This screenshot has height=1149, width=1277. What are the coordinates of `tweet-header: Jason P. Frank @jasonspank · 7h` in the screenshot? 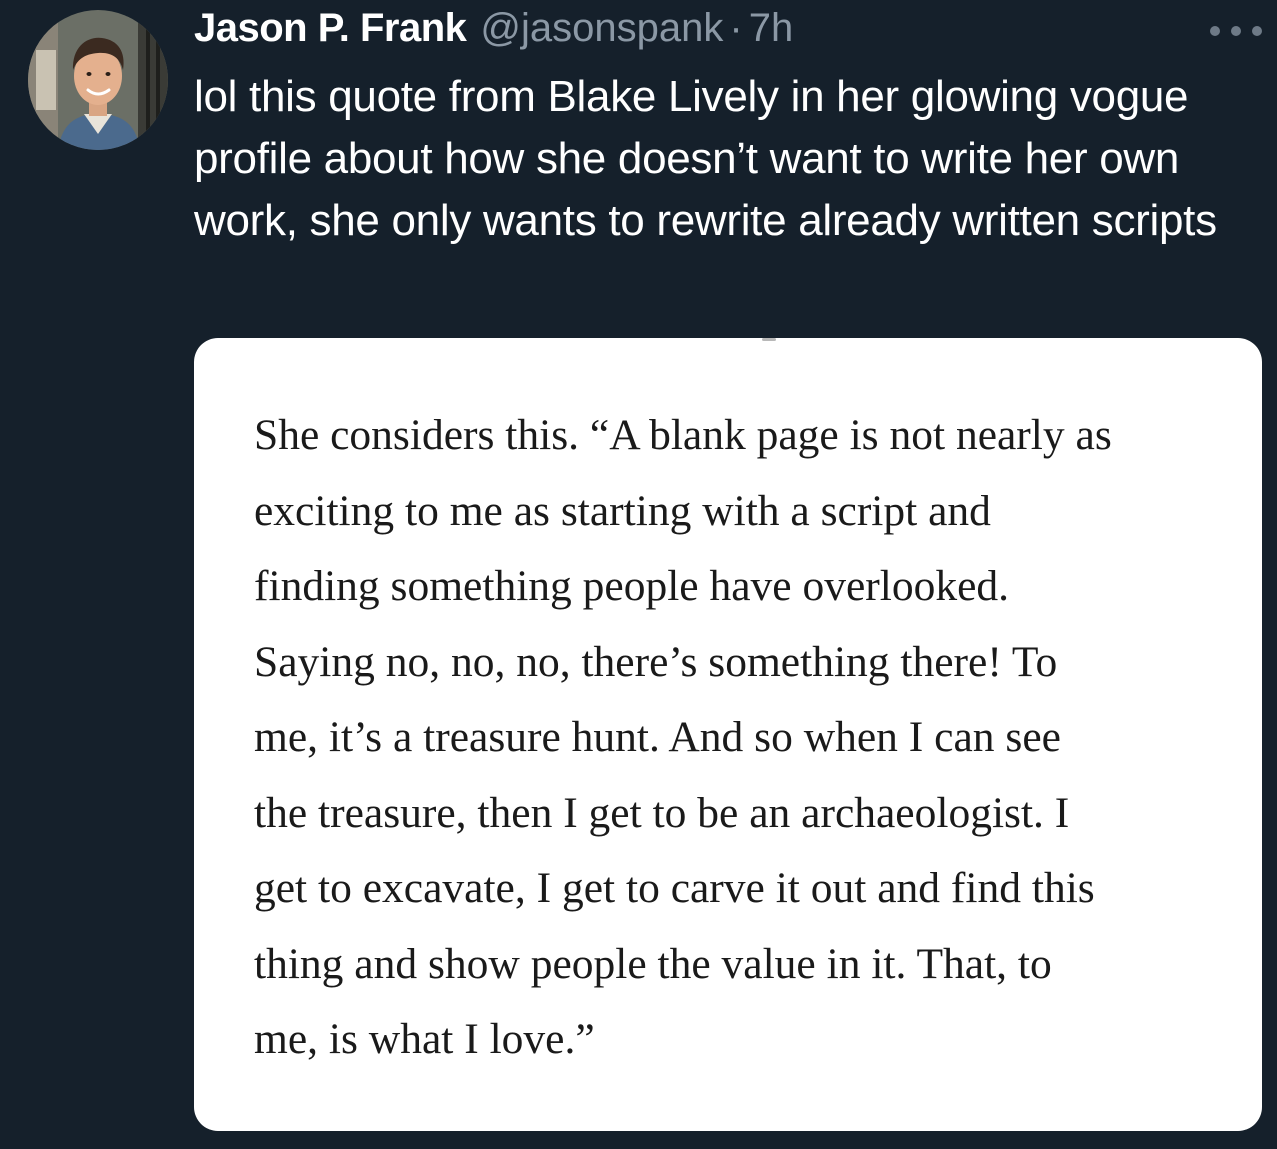 It's located at (493, 32).